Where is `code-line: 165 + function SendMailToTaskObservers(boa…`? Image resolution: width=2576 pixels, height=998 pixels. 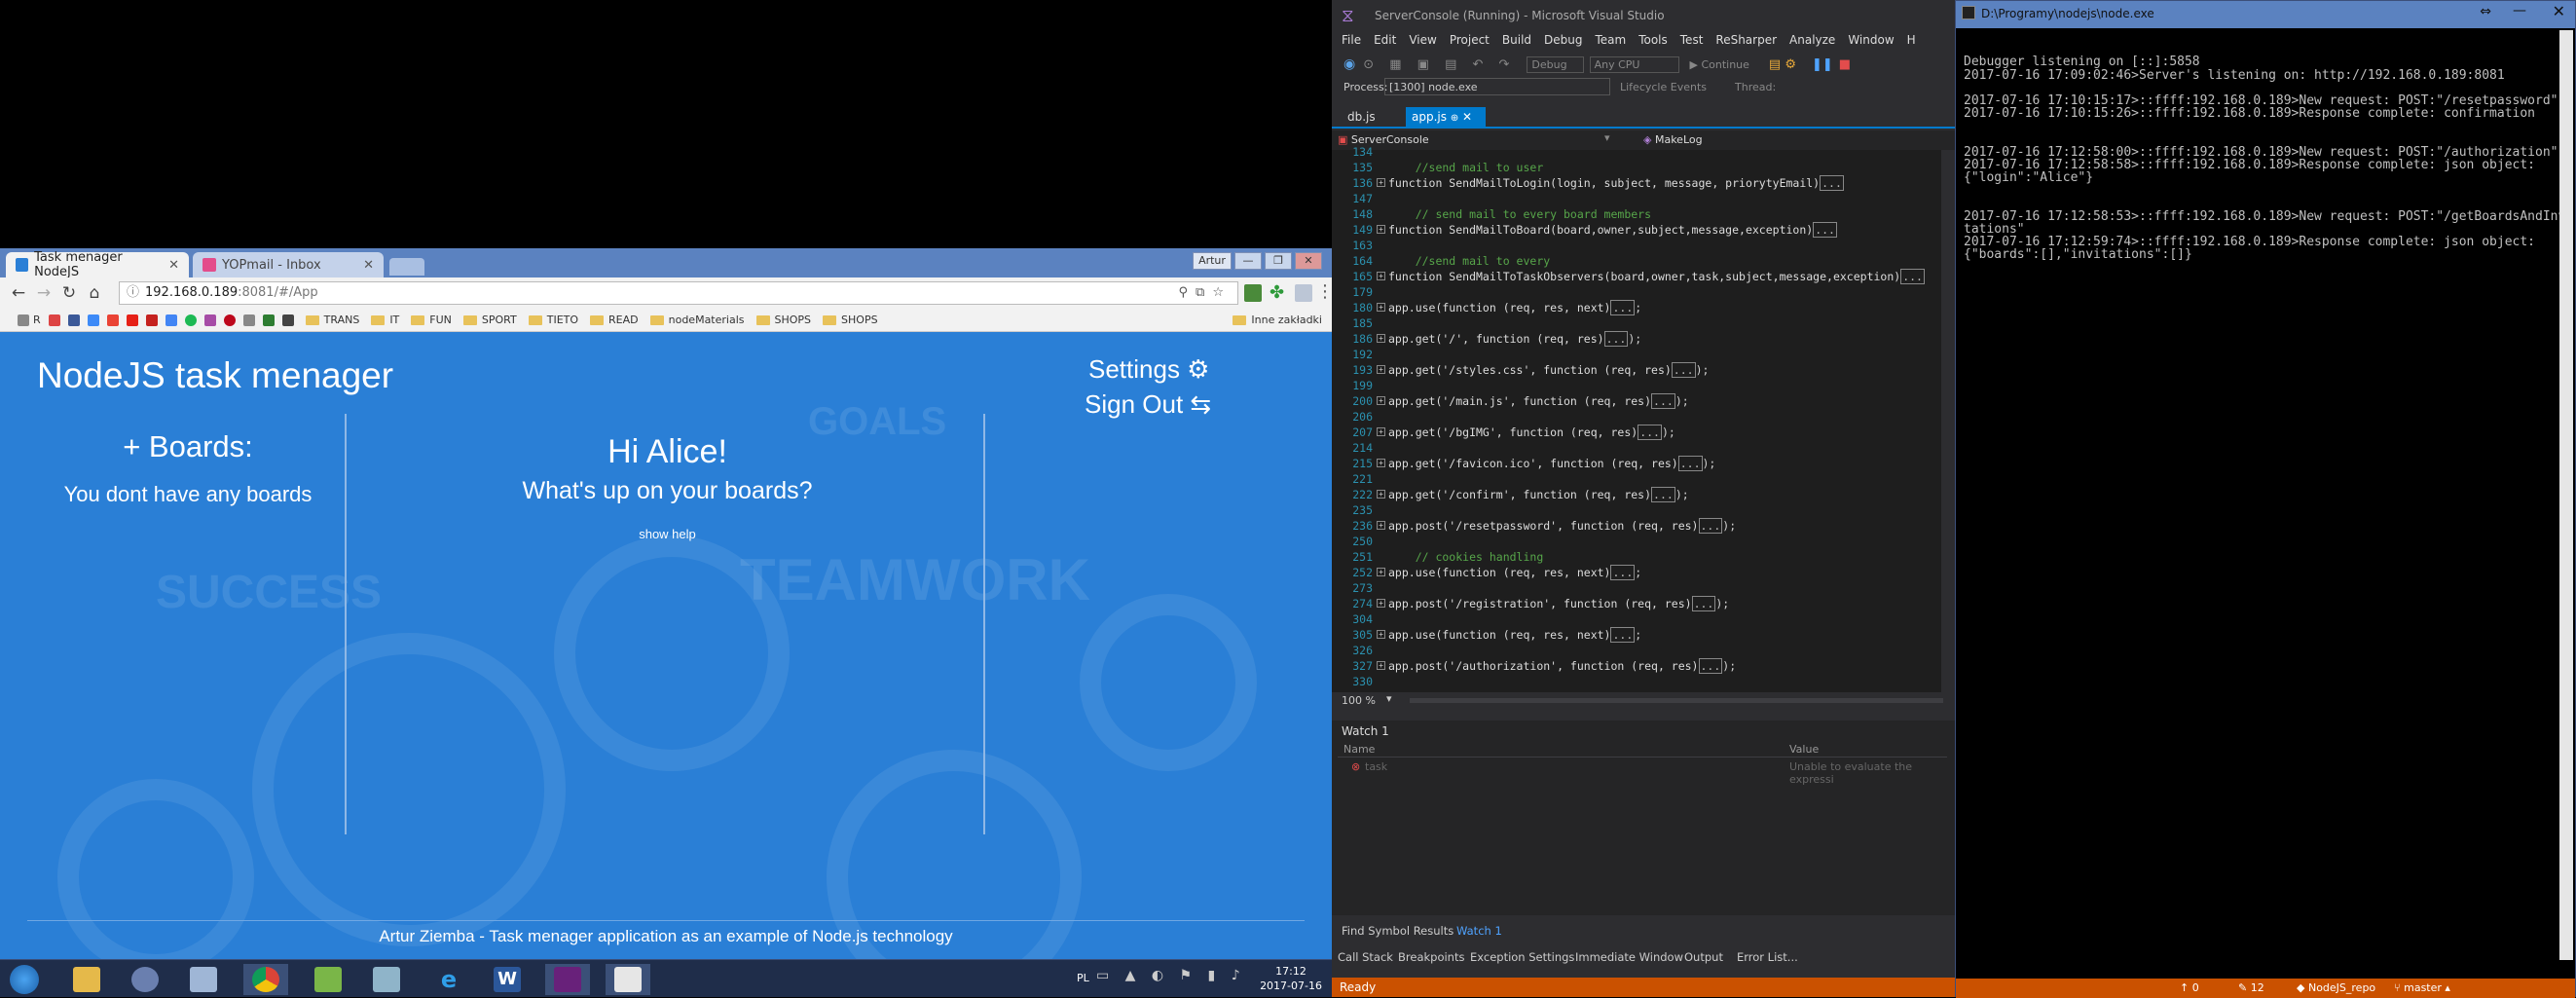
code-line: 165 + function SendMailToTaskObservers(boa… is located at coordinates (1643, 276).